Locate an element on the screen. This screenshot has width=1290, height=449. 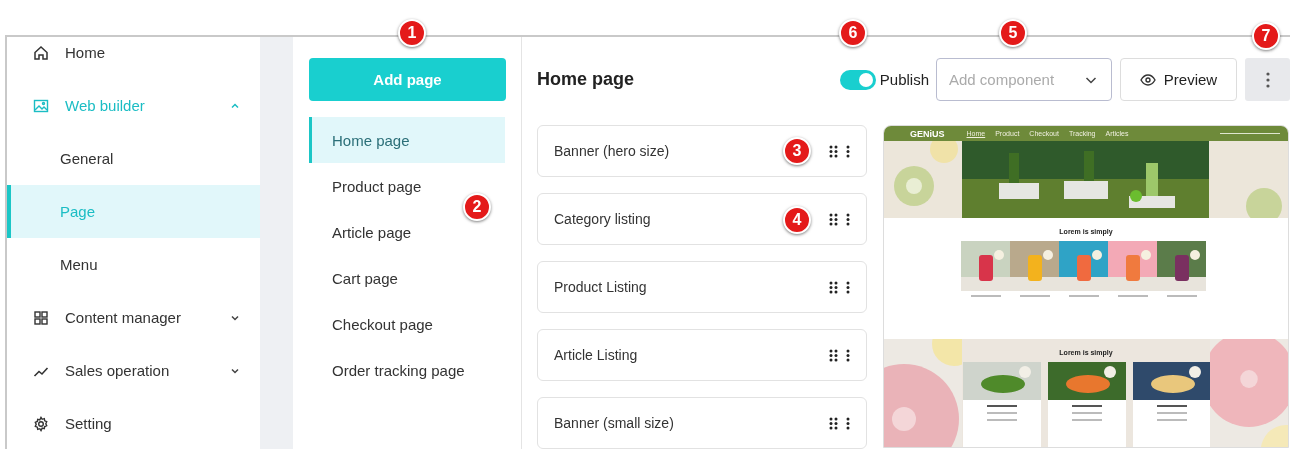
sidebar-item: Sales operation is located at coordinates (133, 370).